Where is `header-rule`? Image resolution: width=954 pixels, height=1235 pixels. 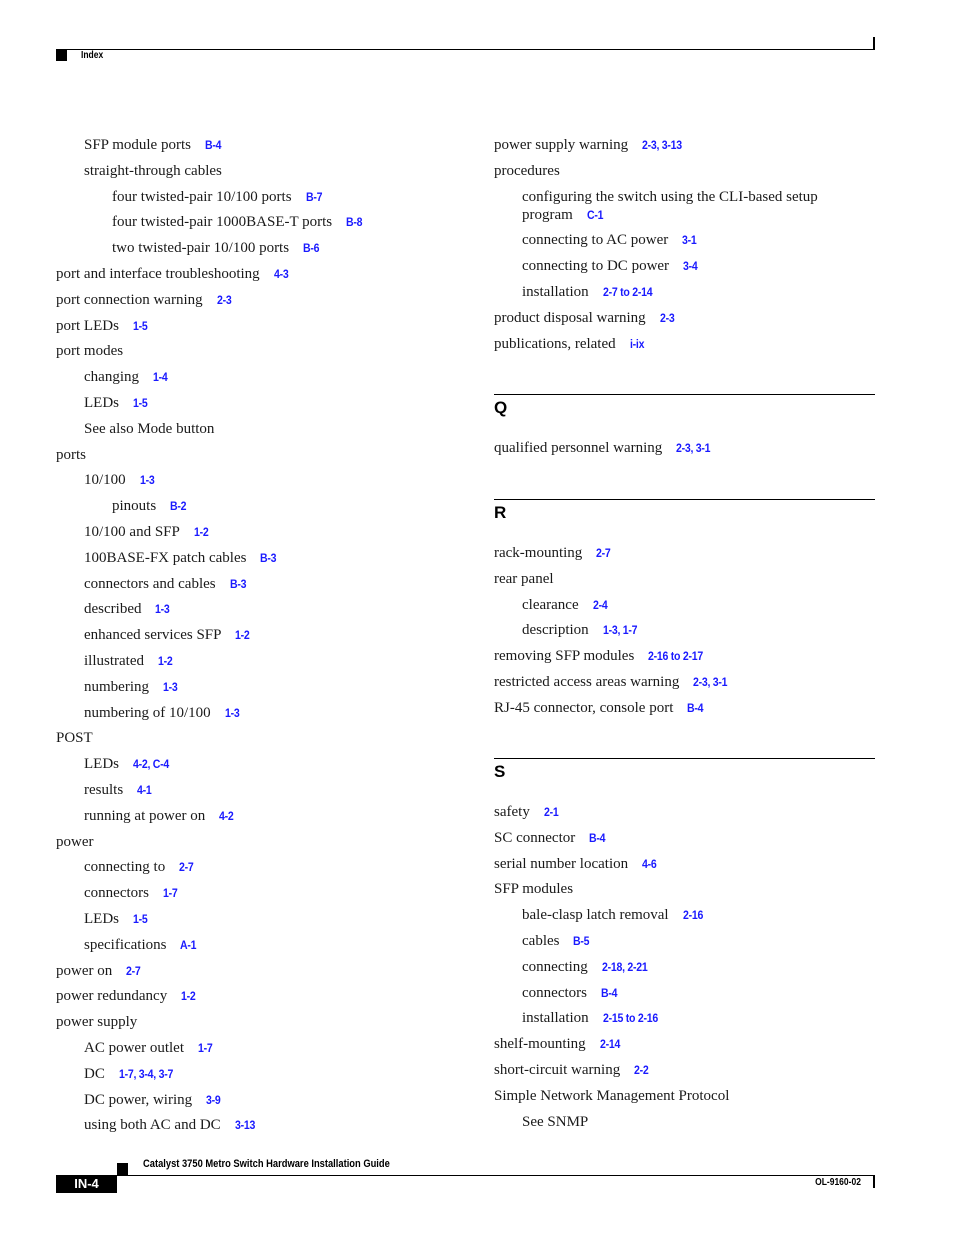
header-rule is located at coordinates (465, 49).